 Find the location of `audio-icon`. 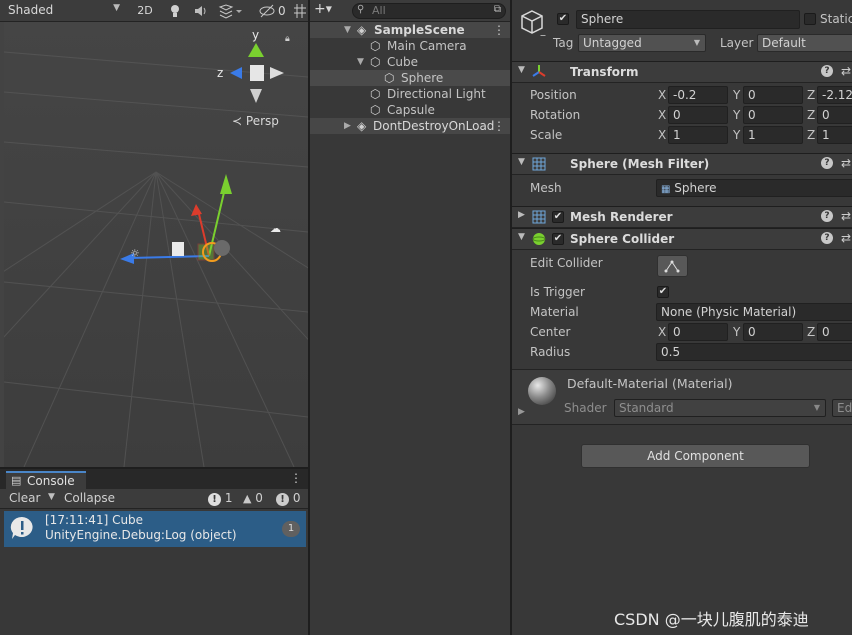

audio-icon is located at coordinates (201, 11).